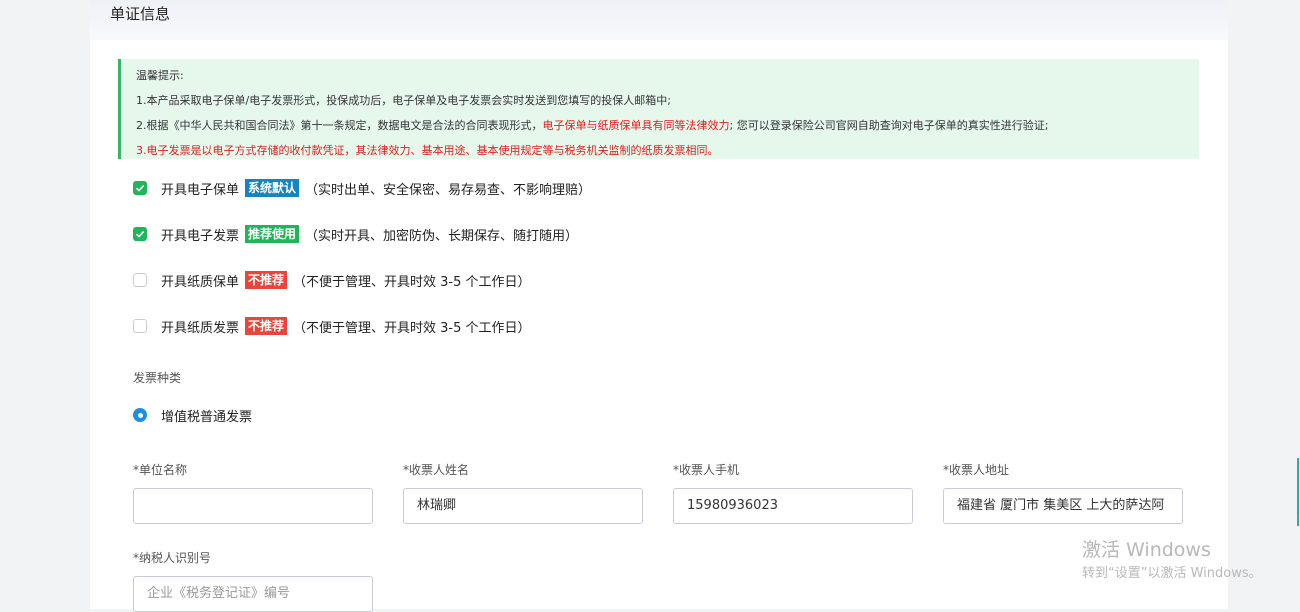 This screenshot has width=1300, height=612. What do you see at coordinates (200, 328) in the screenshot?
I see `option-label: 开具纸质发票` at bounding box center [200, 328].